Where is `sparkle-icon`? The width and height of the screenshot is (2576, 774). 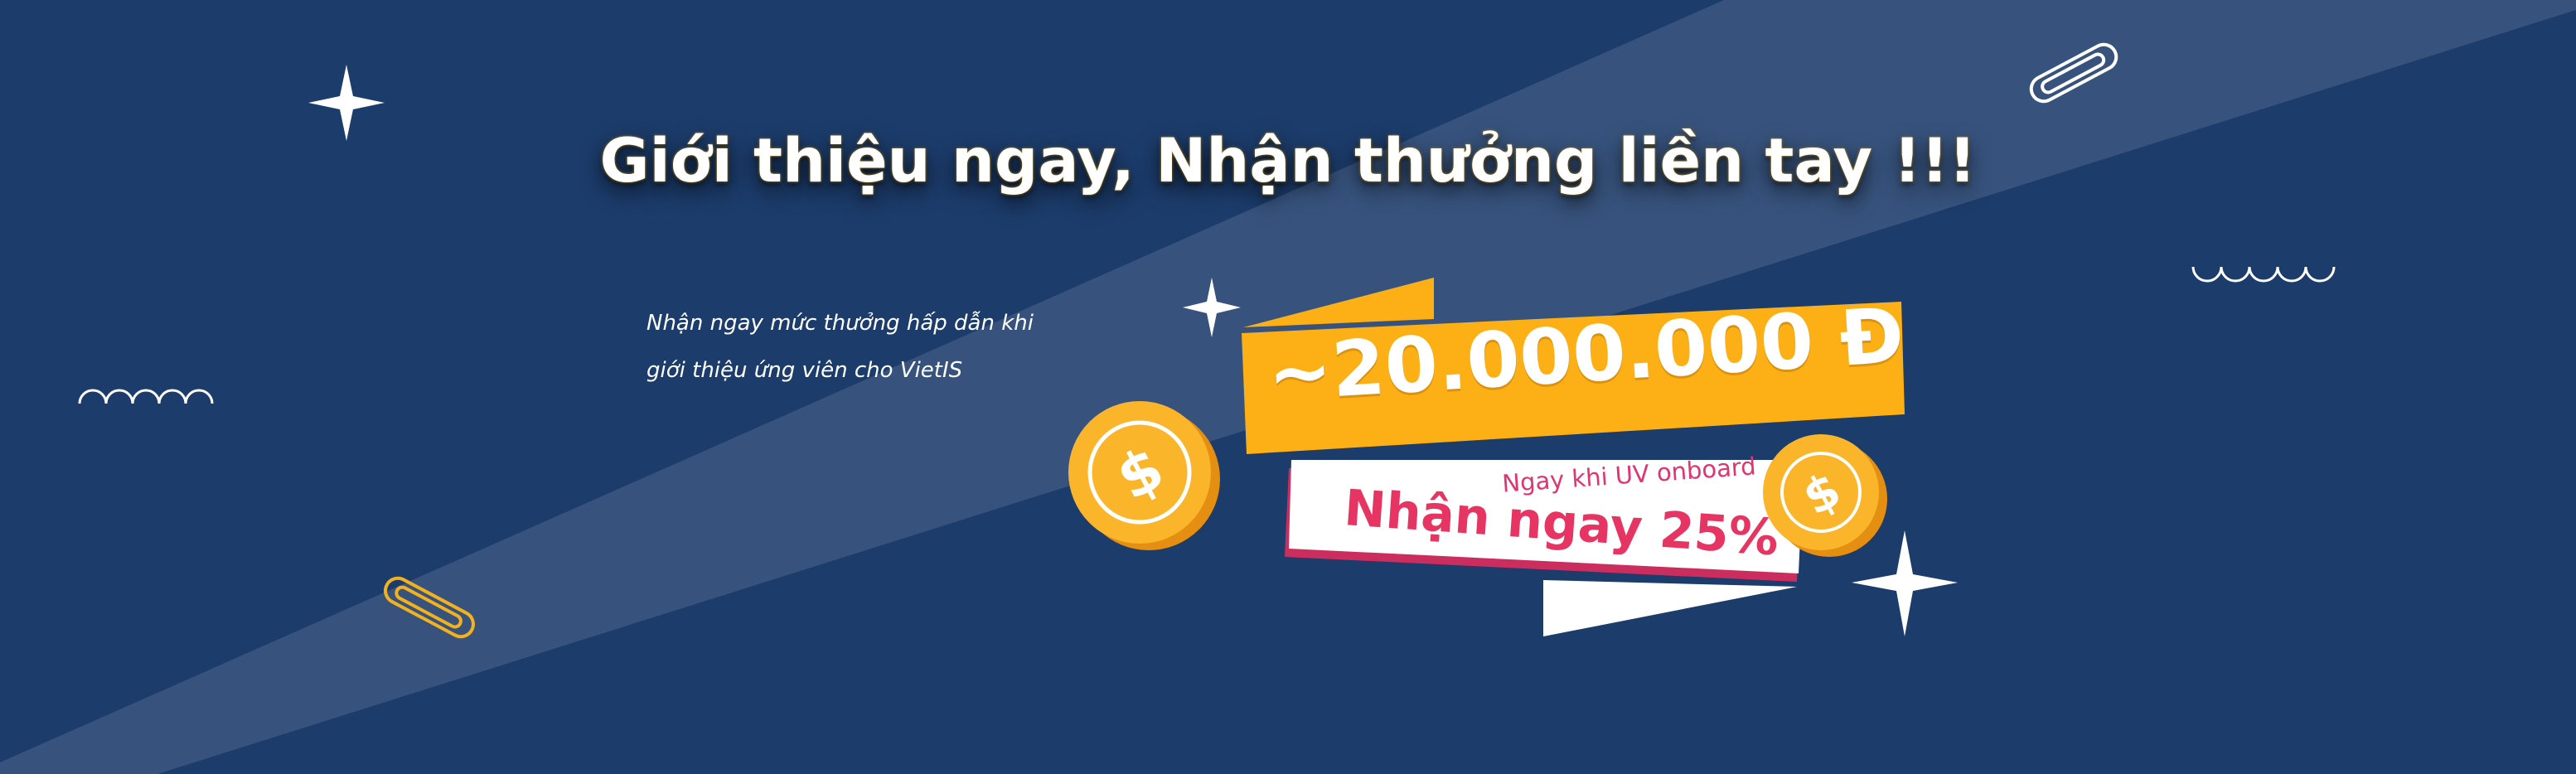
sparkle-icon is located at coordinates (1905, 583).